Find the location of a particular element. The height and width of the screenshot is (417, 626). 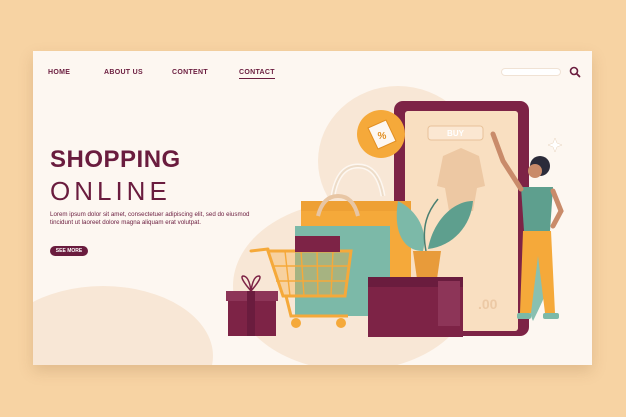

price-text: .00 is located at coordinates (488, 304).